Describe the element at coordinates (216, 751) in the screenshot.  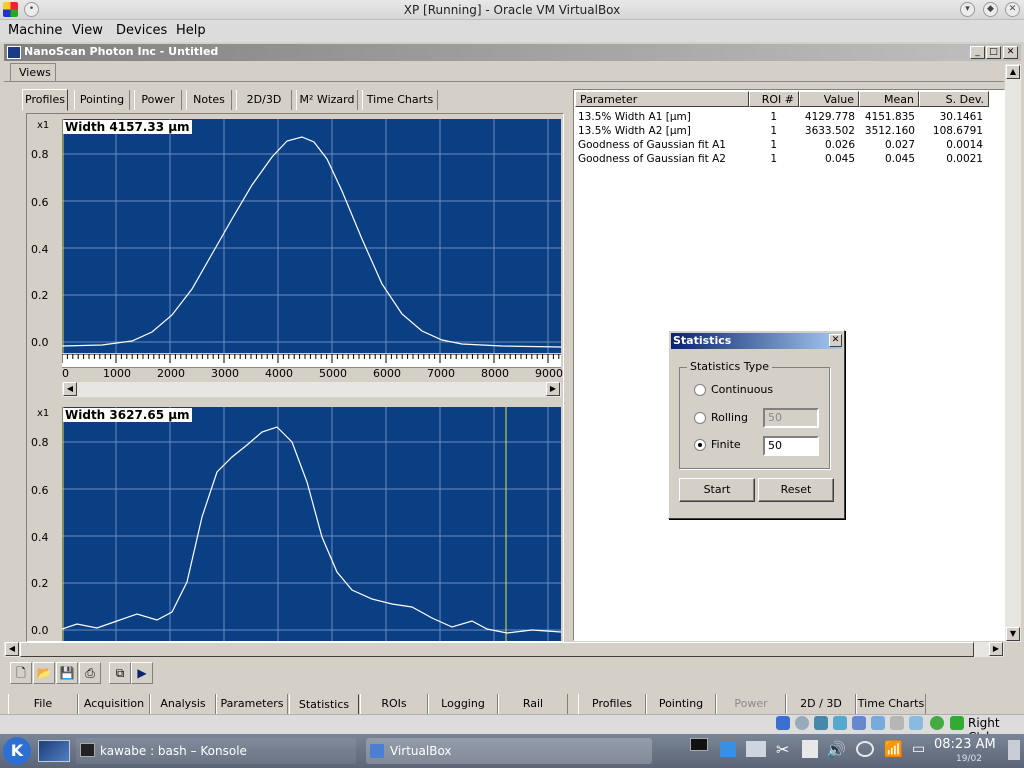
I see `taskbar-konsole: kawabe : bash – Konsole` at that location.